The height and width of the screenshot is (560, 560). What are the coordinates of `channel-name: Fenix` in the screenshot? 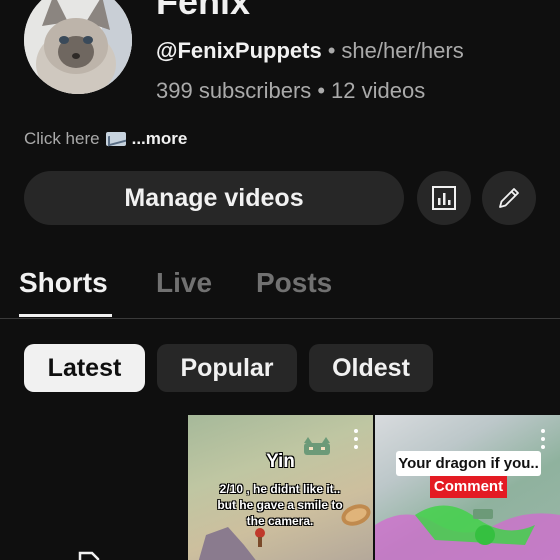 It's located at (203, 11).